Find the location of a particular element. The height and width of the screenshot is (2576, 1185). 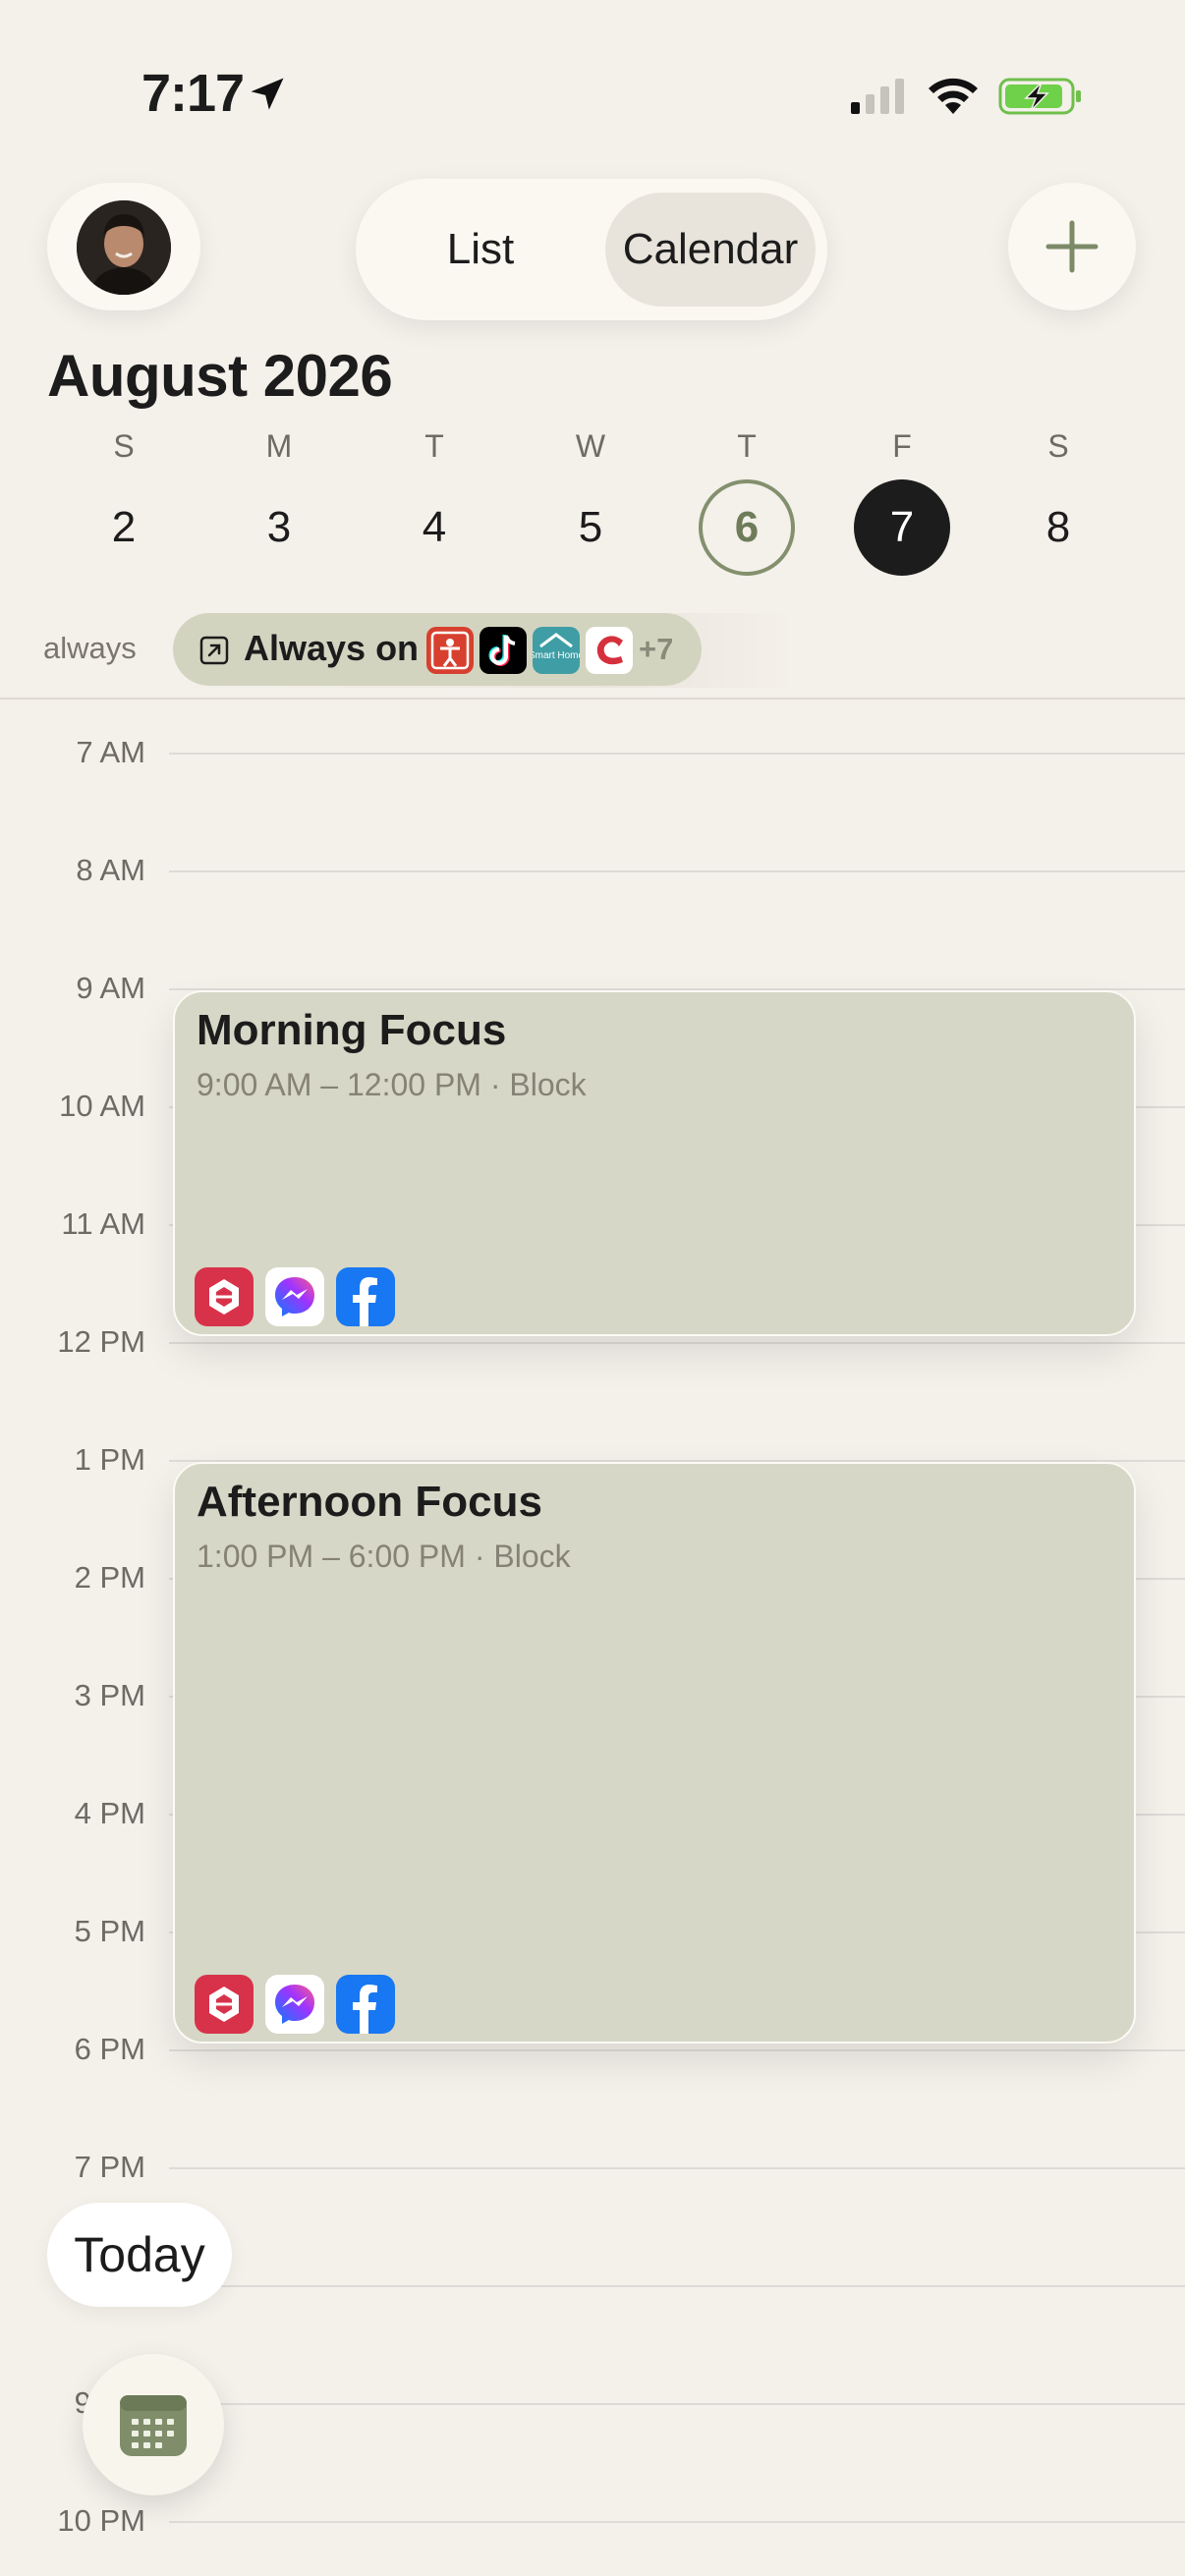

day-column: S2 is located at coordinates (124, 505).